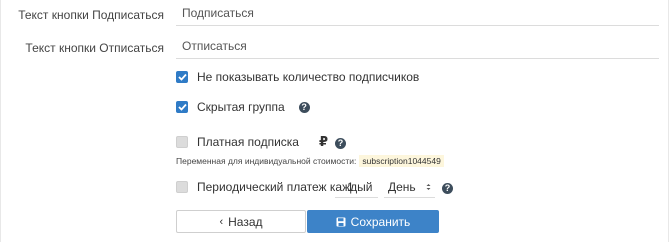 The image size is (670, 242). Describe the element at coordinates (182, 187) in the screenshot. I see `periodic-payment-checkbox` at that location.